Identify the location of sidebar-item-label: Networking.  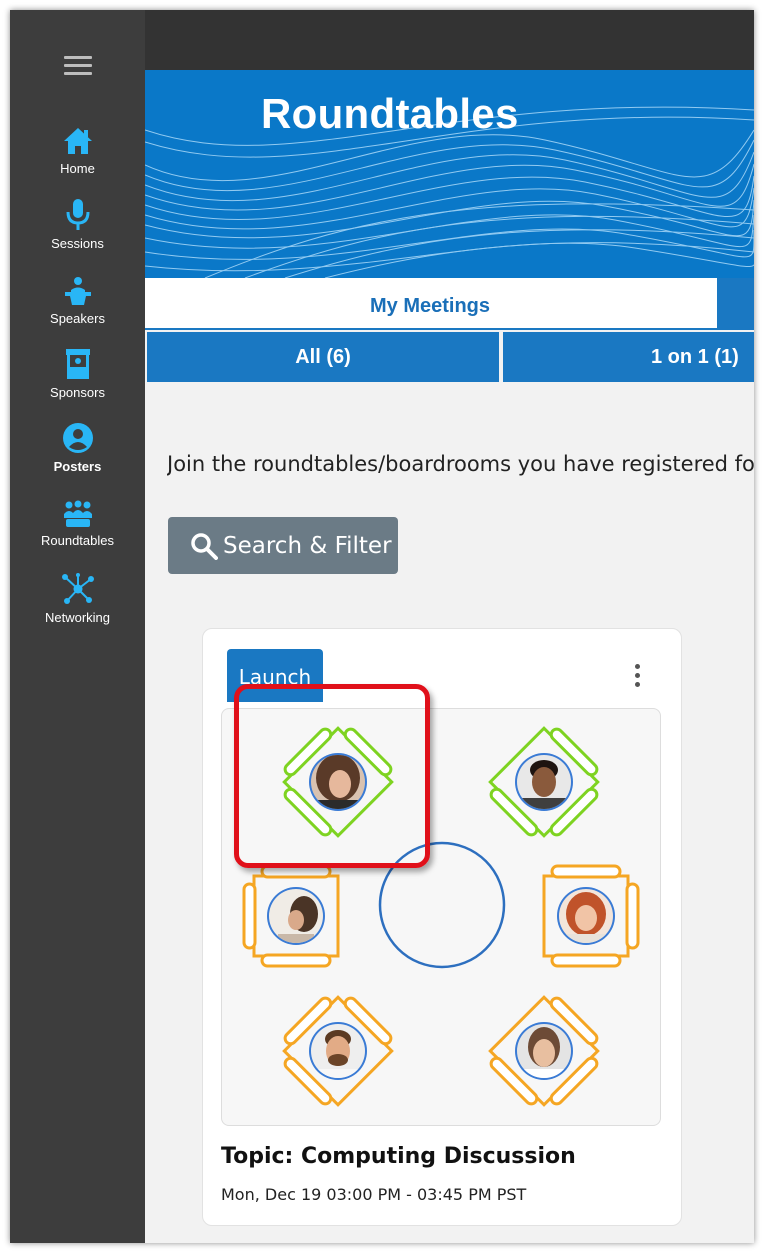
(77, 617).